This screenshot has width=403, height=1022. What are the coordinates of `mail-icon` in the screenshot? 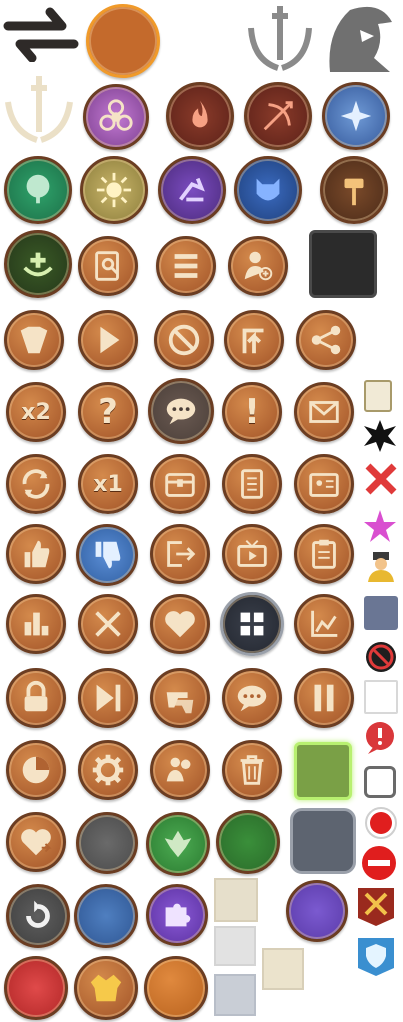 It's located at (324, 412).